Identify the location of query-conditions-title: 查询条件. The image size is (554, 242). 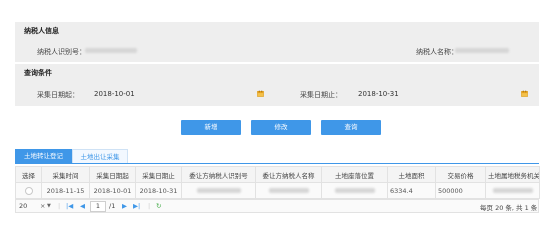
(38, 73).